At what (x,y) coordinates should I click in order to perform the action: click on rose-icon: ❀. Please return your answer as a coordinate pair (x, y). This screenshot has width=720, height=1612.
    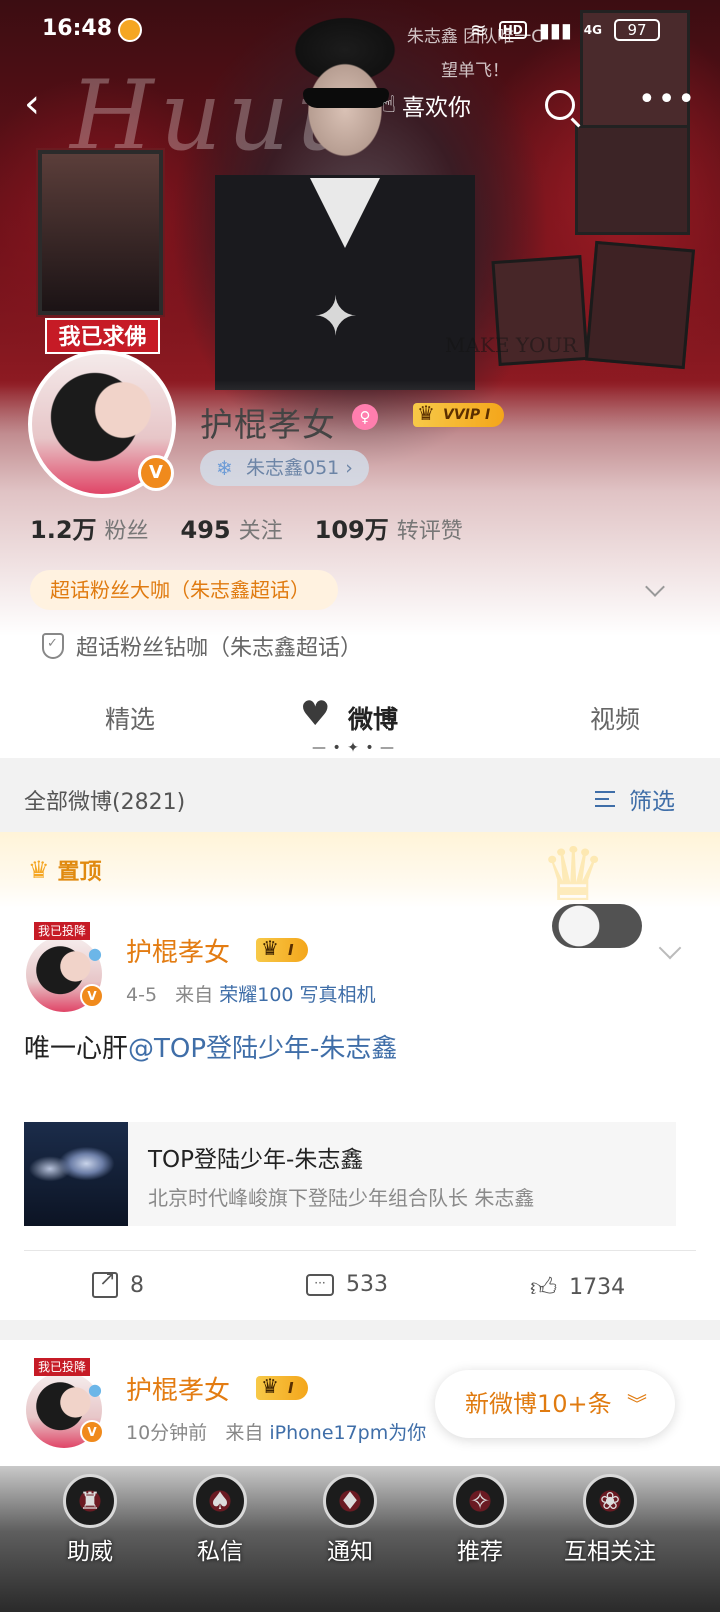
    Looking at the image, I should click on (610, 1501).